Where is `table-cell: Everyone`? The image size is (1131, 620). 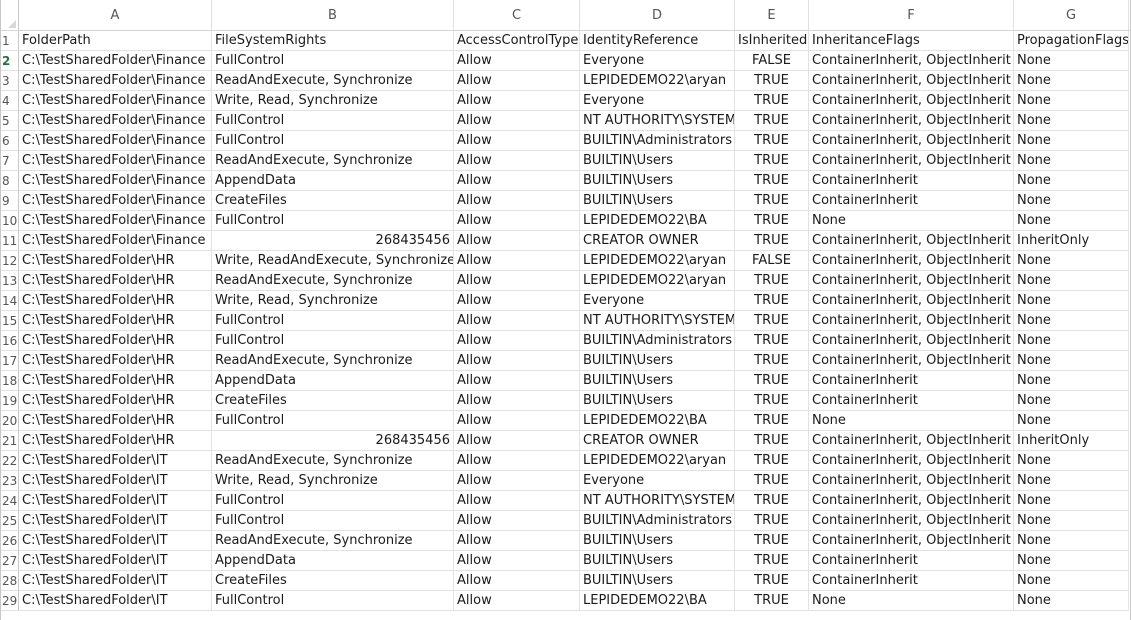 table-cell: Everyone is located at coordinates (657, 101).